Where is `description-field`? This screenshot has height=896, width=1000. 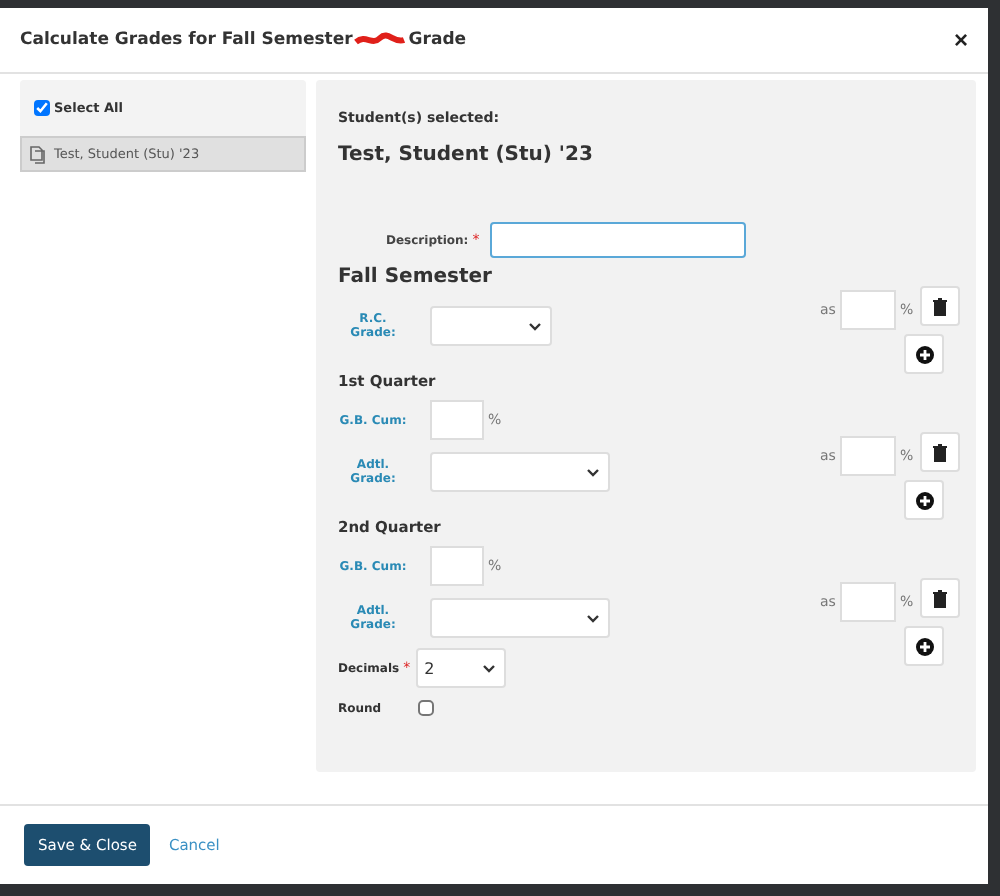 description-field is located at coordinates (617, 240).